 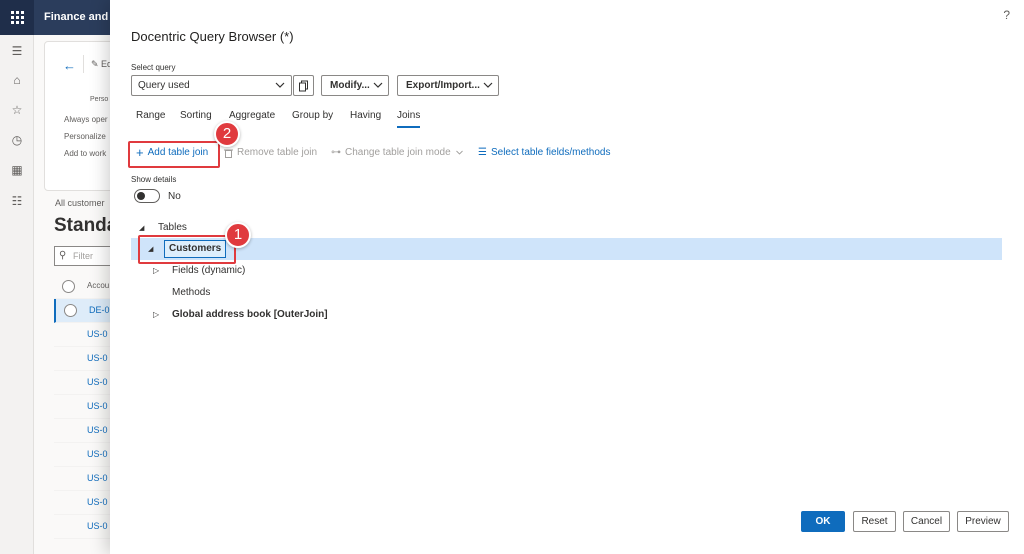 I want to click on copy-query-button, so click(x=303, y=85).